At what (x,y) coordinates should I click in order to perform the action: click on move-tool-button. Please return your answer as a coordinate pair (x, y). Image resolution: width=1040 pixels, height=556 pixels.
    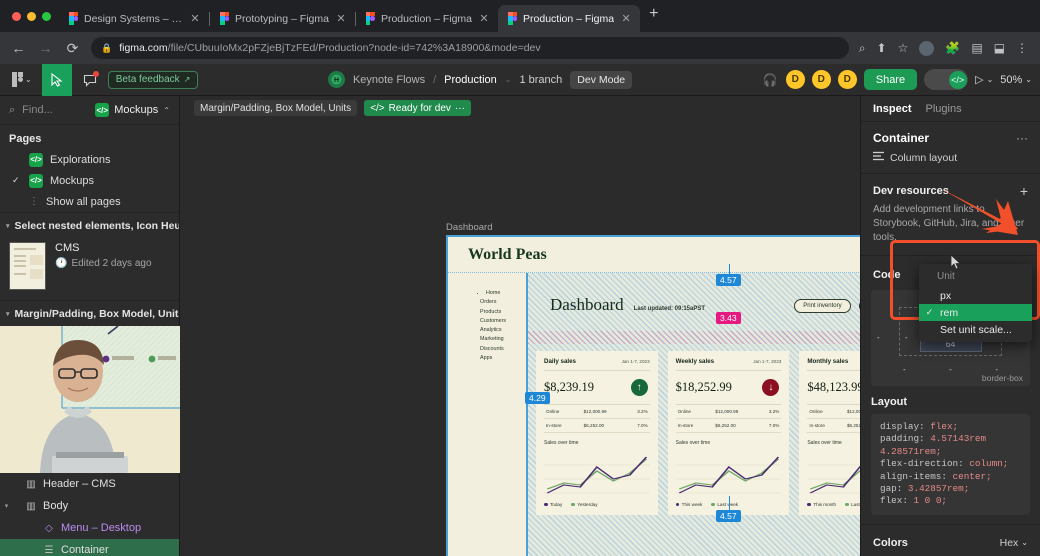
    Looking at the image, I should click on (56, 79).